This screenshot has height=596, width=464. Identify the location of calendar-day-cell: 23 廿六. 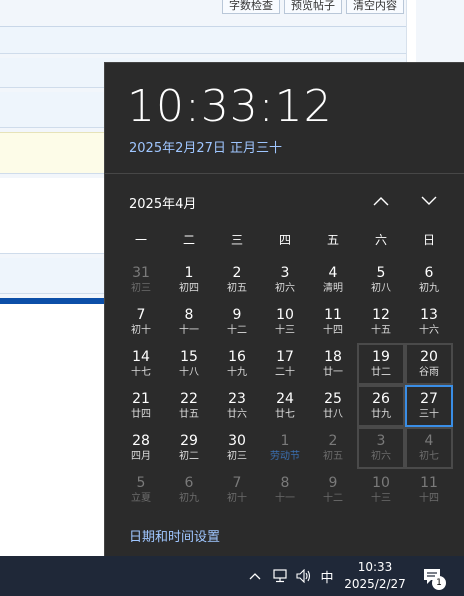
(237, 406).